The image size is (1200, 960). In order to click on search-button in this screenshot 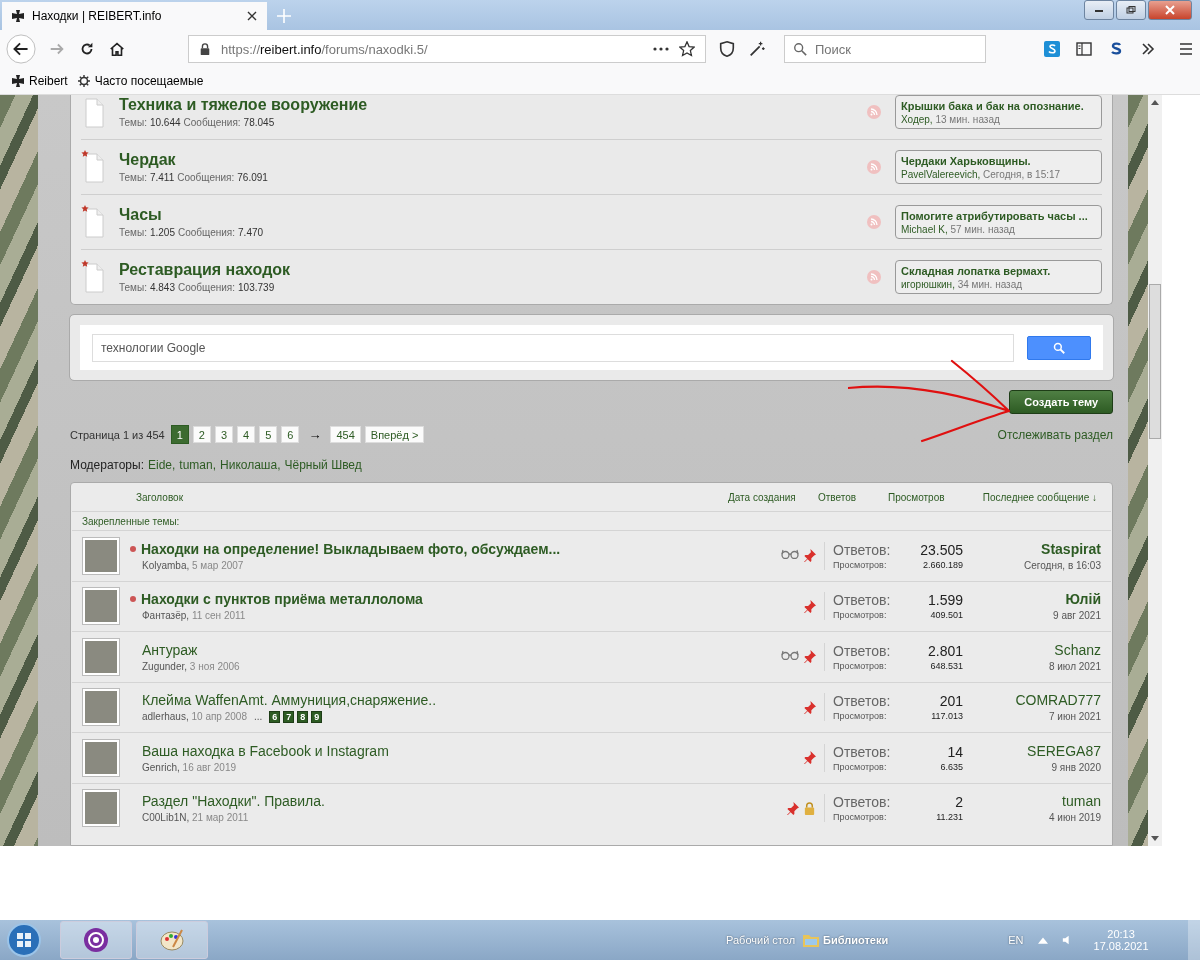, I will do `click(1059, 347)`.